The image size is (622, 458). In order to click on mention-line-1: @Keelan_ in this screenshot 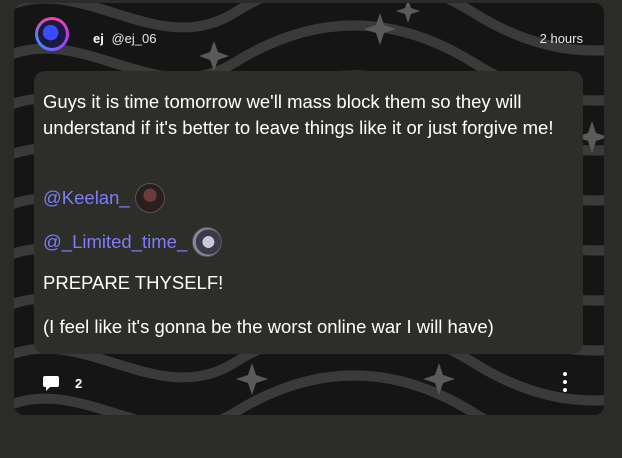, I will do `click(104, 198)`.